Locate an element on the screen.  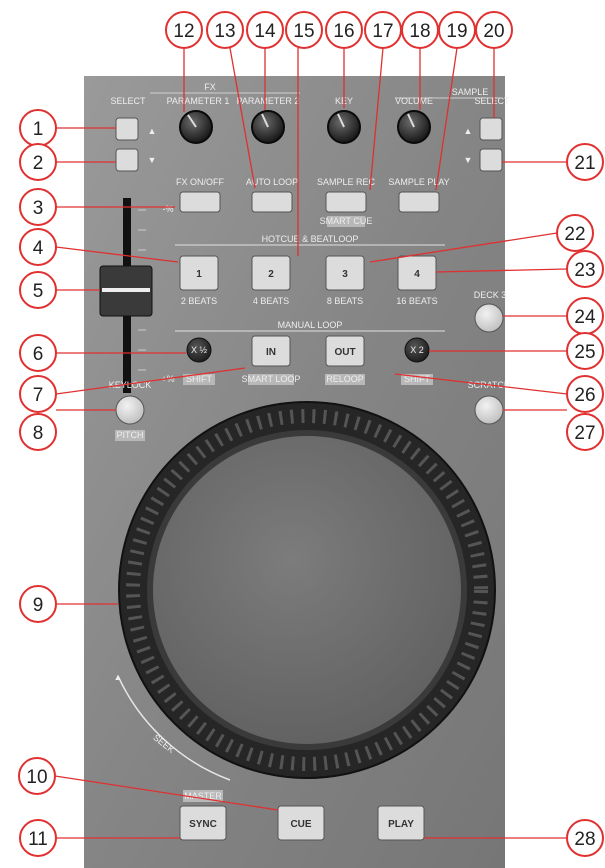
callout-17: 17 is located at coordinates (383, 30).